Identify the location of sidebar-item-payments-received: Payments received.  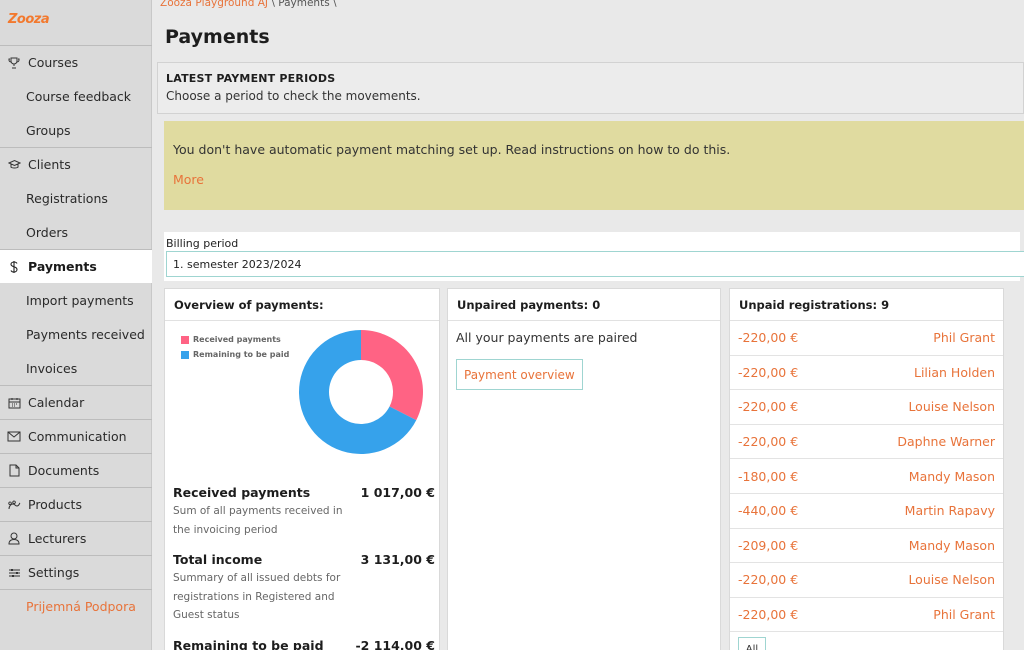
(76, 334).